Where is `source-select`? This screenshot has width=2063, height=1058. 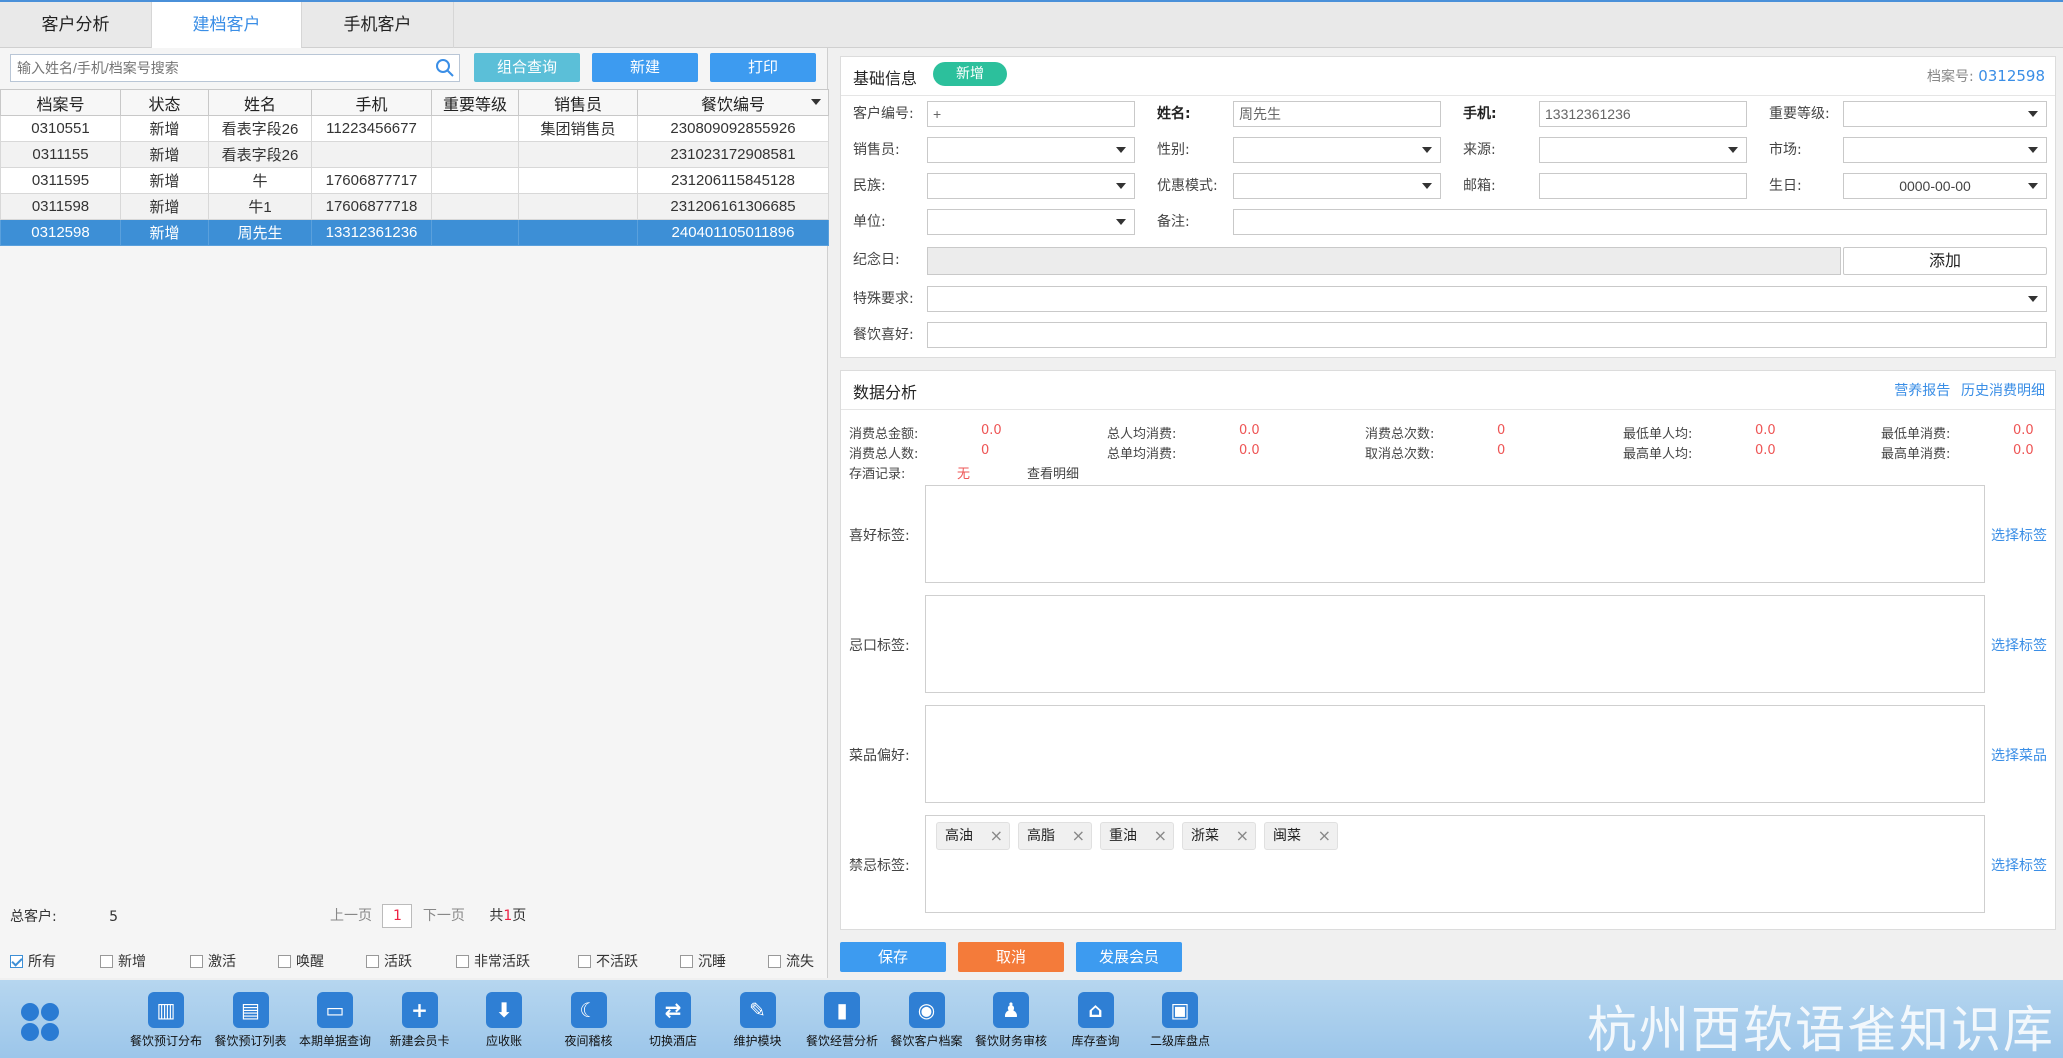
source-select is located at coordinates (1643, 150).